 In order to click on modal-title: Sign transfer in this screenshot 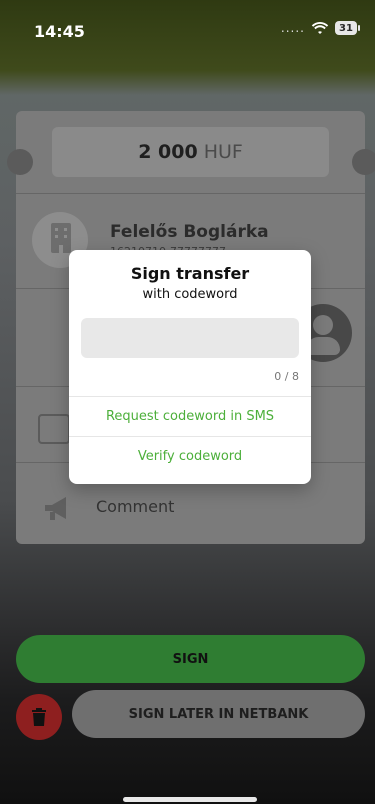, I will do `click(190, 273)`.